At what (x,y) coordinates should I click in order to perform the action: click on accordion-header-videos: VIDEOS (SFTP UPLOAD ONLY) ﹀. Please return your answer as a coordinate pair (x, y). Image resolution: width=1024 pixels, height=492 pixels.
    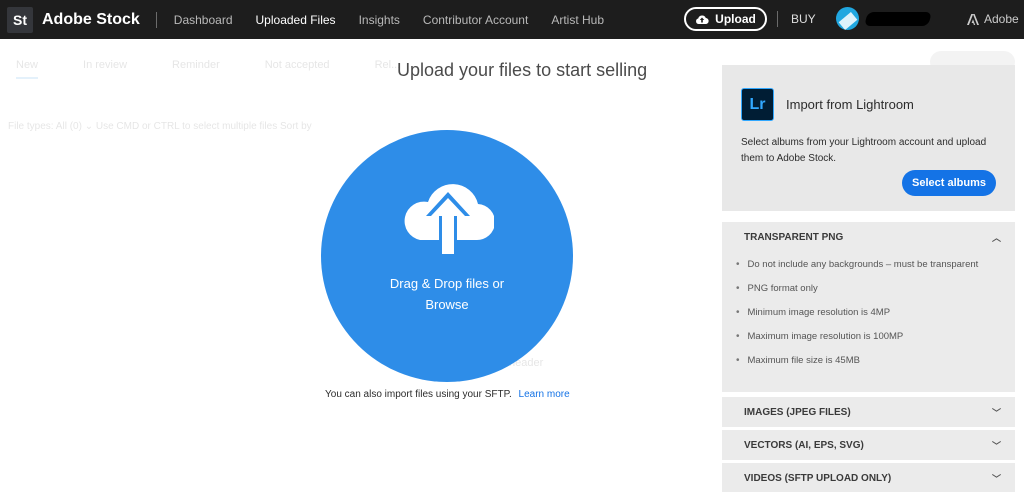
    Looking at the image, I should click on (868, 477).